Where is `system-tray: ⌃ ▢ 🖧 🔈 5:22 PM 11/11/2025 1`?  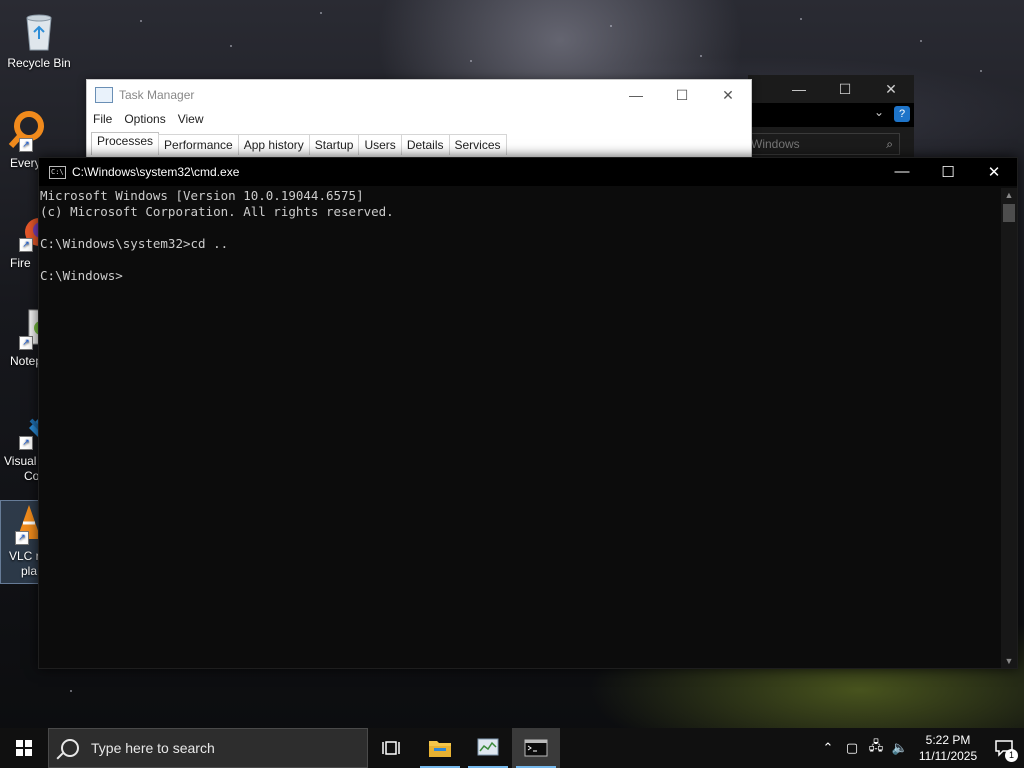
system-tray: ⌃ ▢ 🖧 🔈 5:22 PM 11/11/2025 1 is located at coordinates (920, 748).